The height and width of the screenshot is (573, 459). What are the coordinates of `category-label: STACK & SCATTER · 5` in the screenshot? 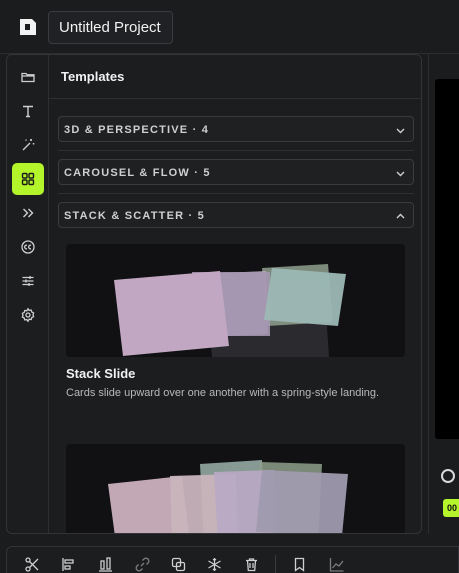 It's located at (134, 216).